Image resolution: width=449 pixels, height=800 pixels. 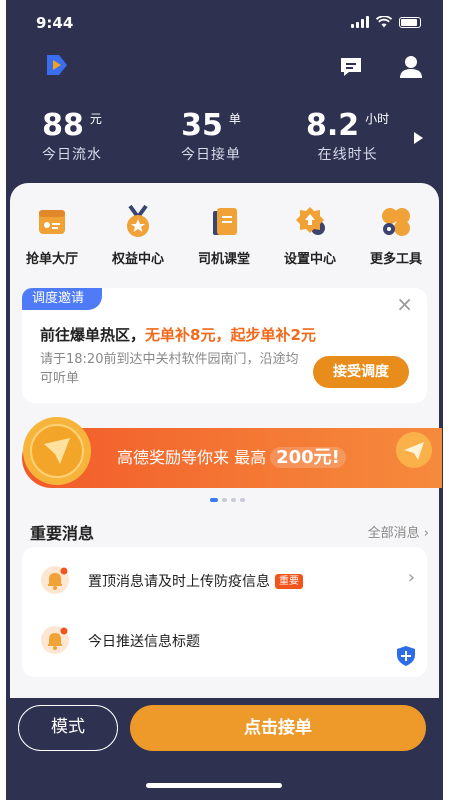 I want to click on tool-settings: 设置中心, so click(x=310, y=235).